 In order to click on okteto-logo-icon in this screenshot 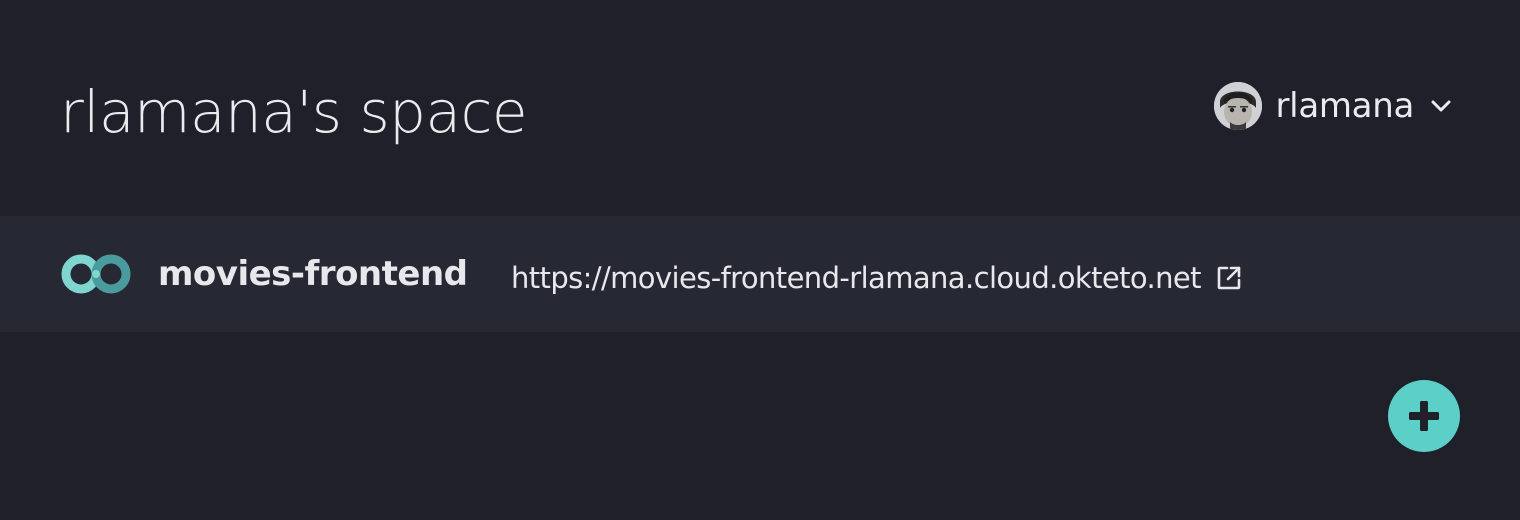, I will do `click(96, 274)`.